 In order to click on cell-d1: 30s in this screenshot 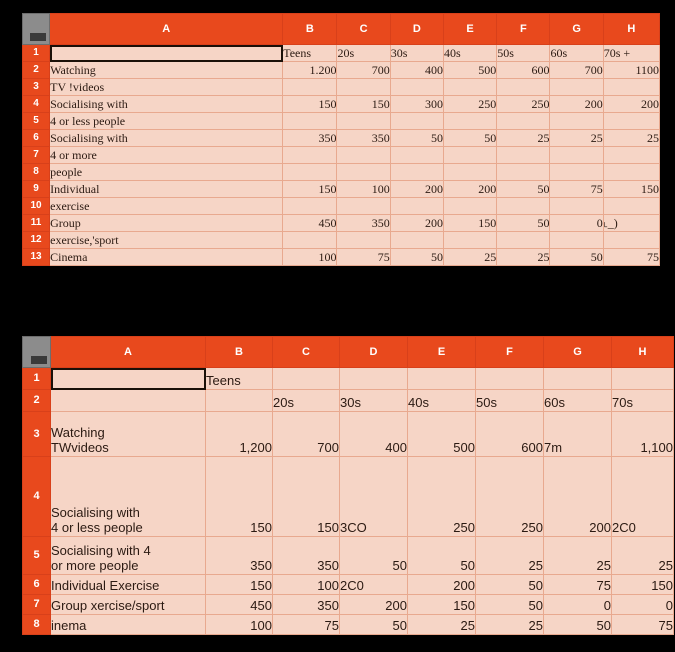, I will do `click(416, 53)`.